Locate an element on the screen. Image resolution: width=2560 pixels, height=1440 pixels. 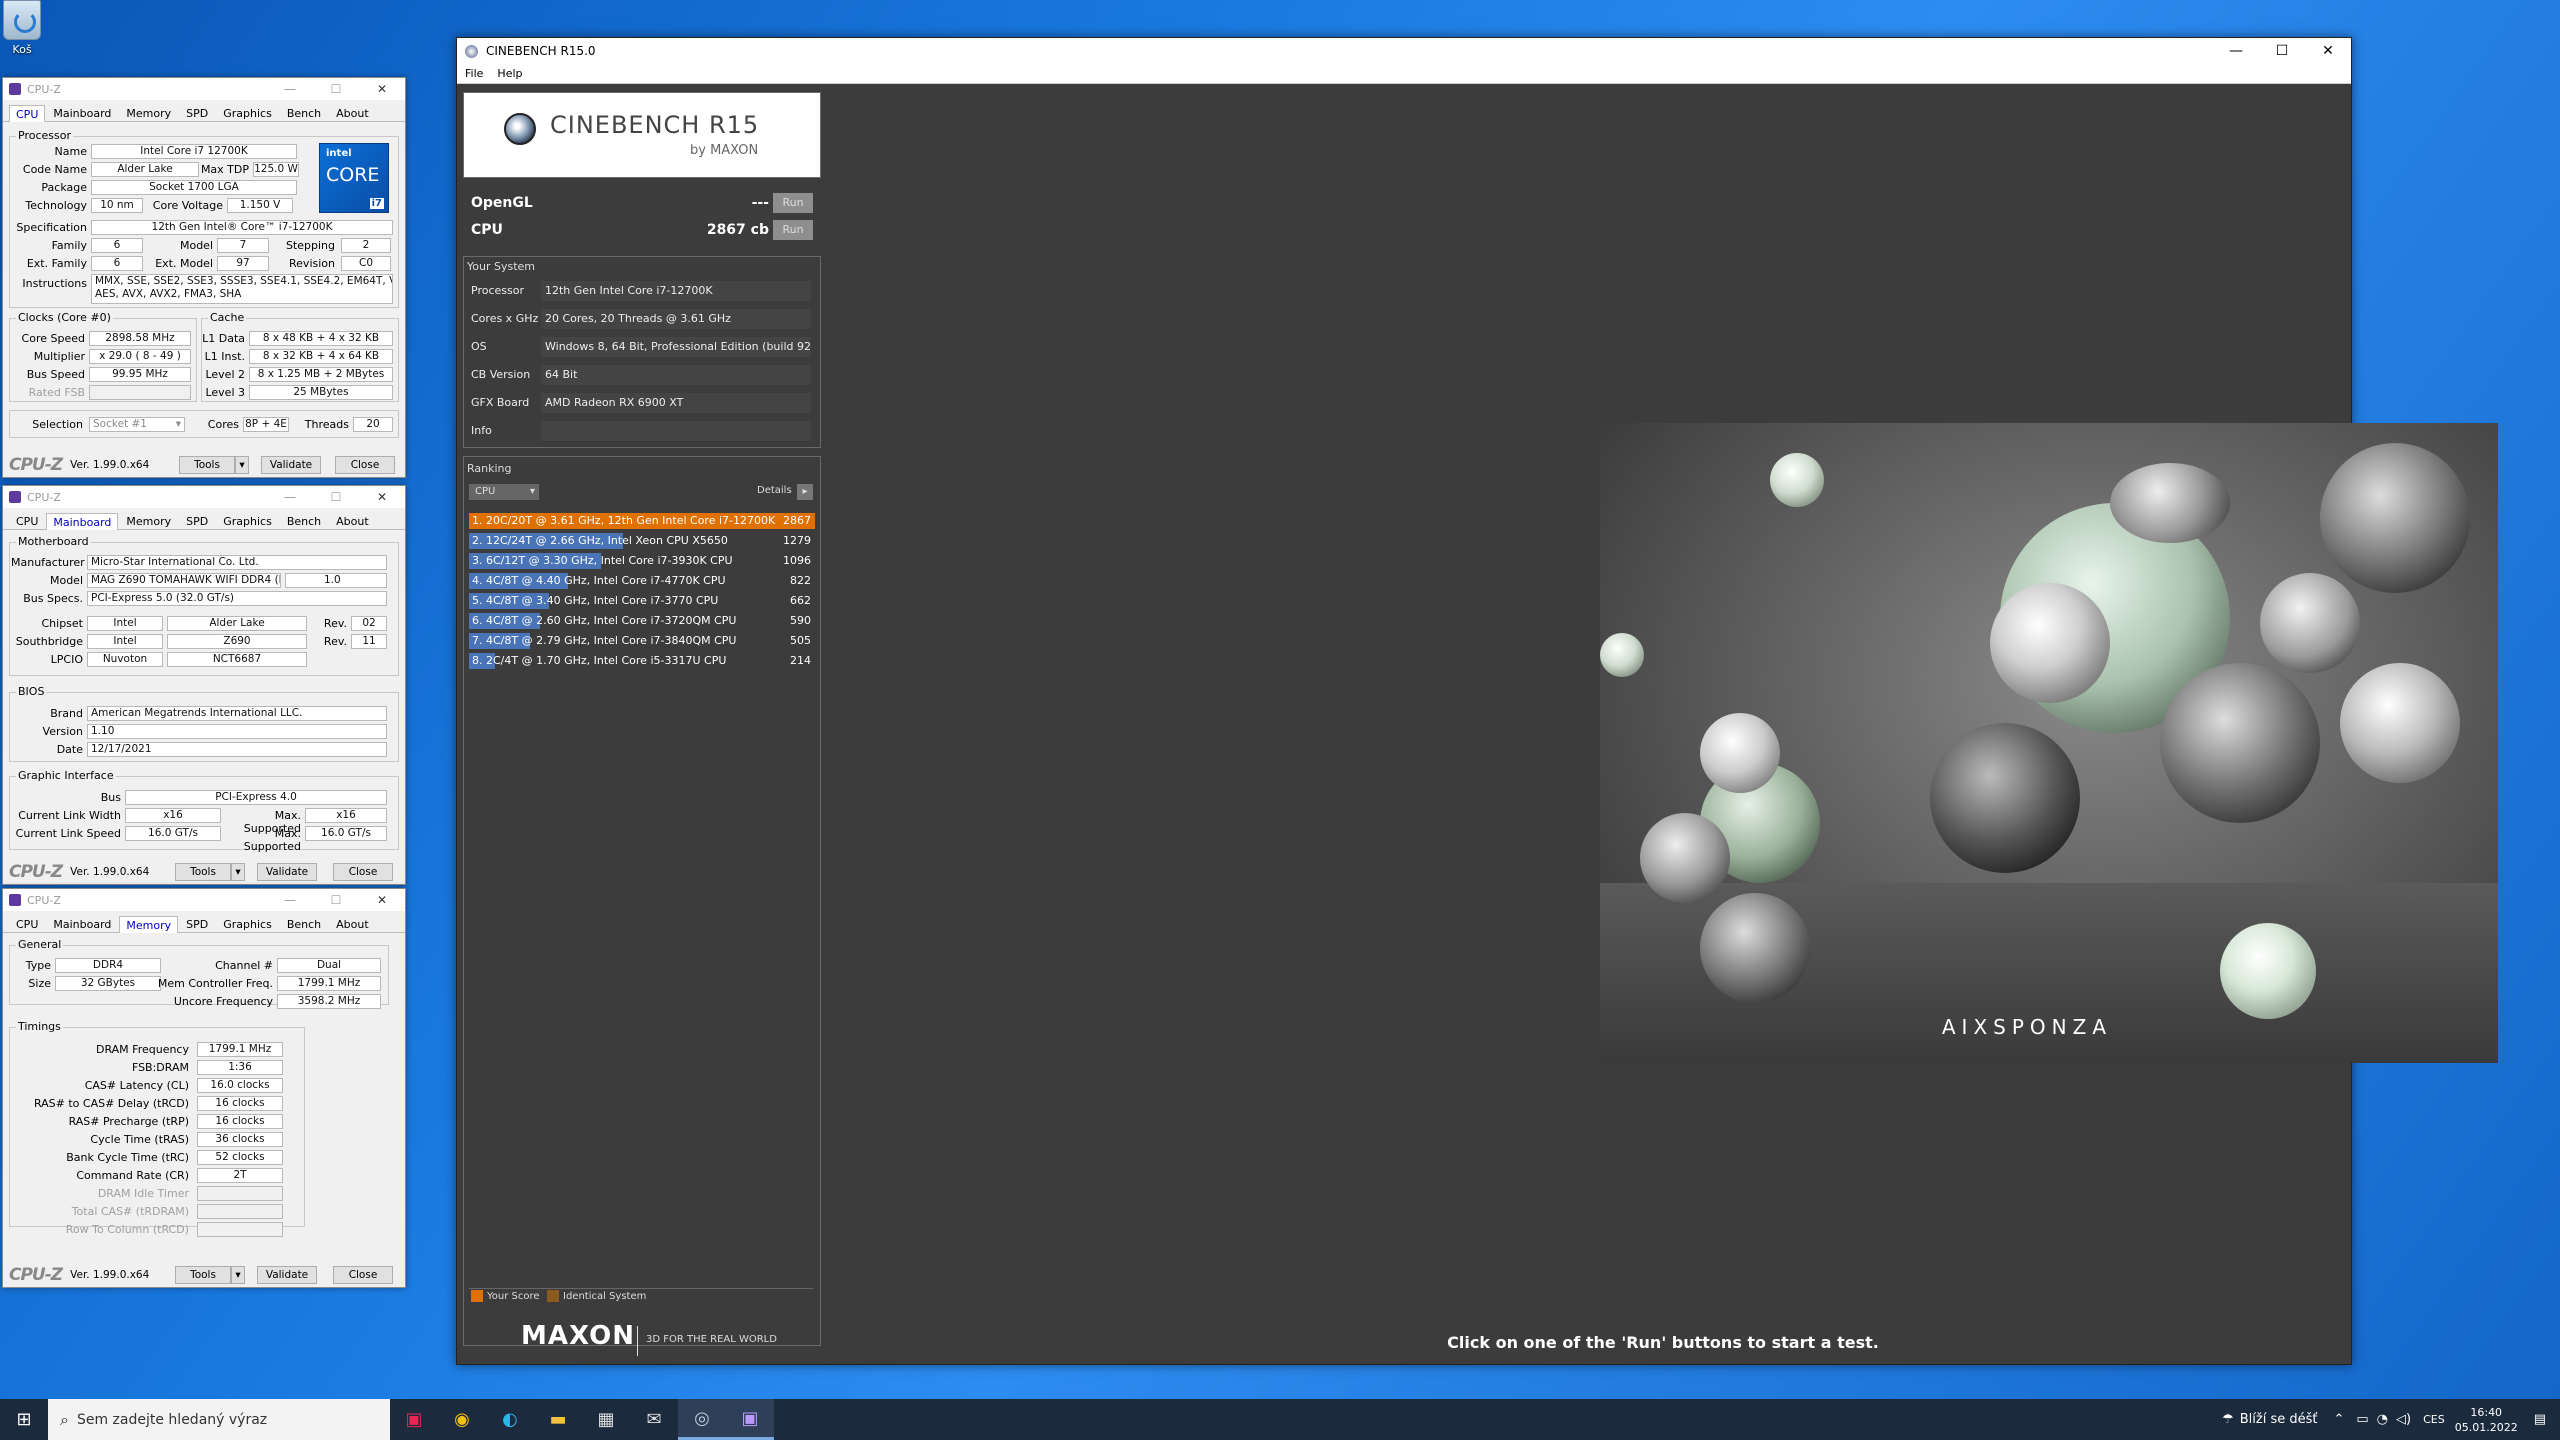
edge-icon: ◐ is located at coordinates (510, 1419).